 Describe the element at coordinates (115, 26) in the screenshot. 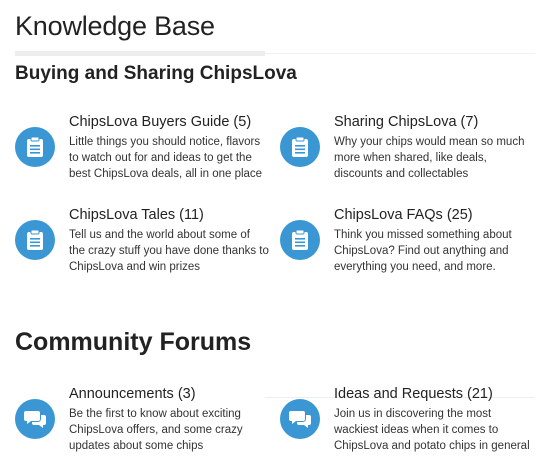

I see `knowledge-base-title: Knowledge Base` at that location.